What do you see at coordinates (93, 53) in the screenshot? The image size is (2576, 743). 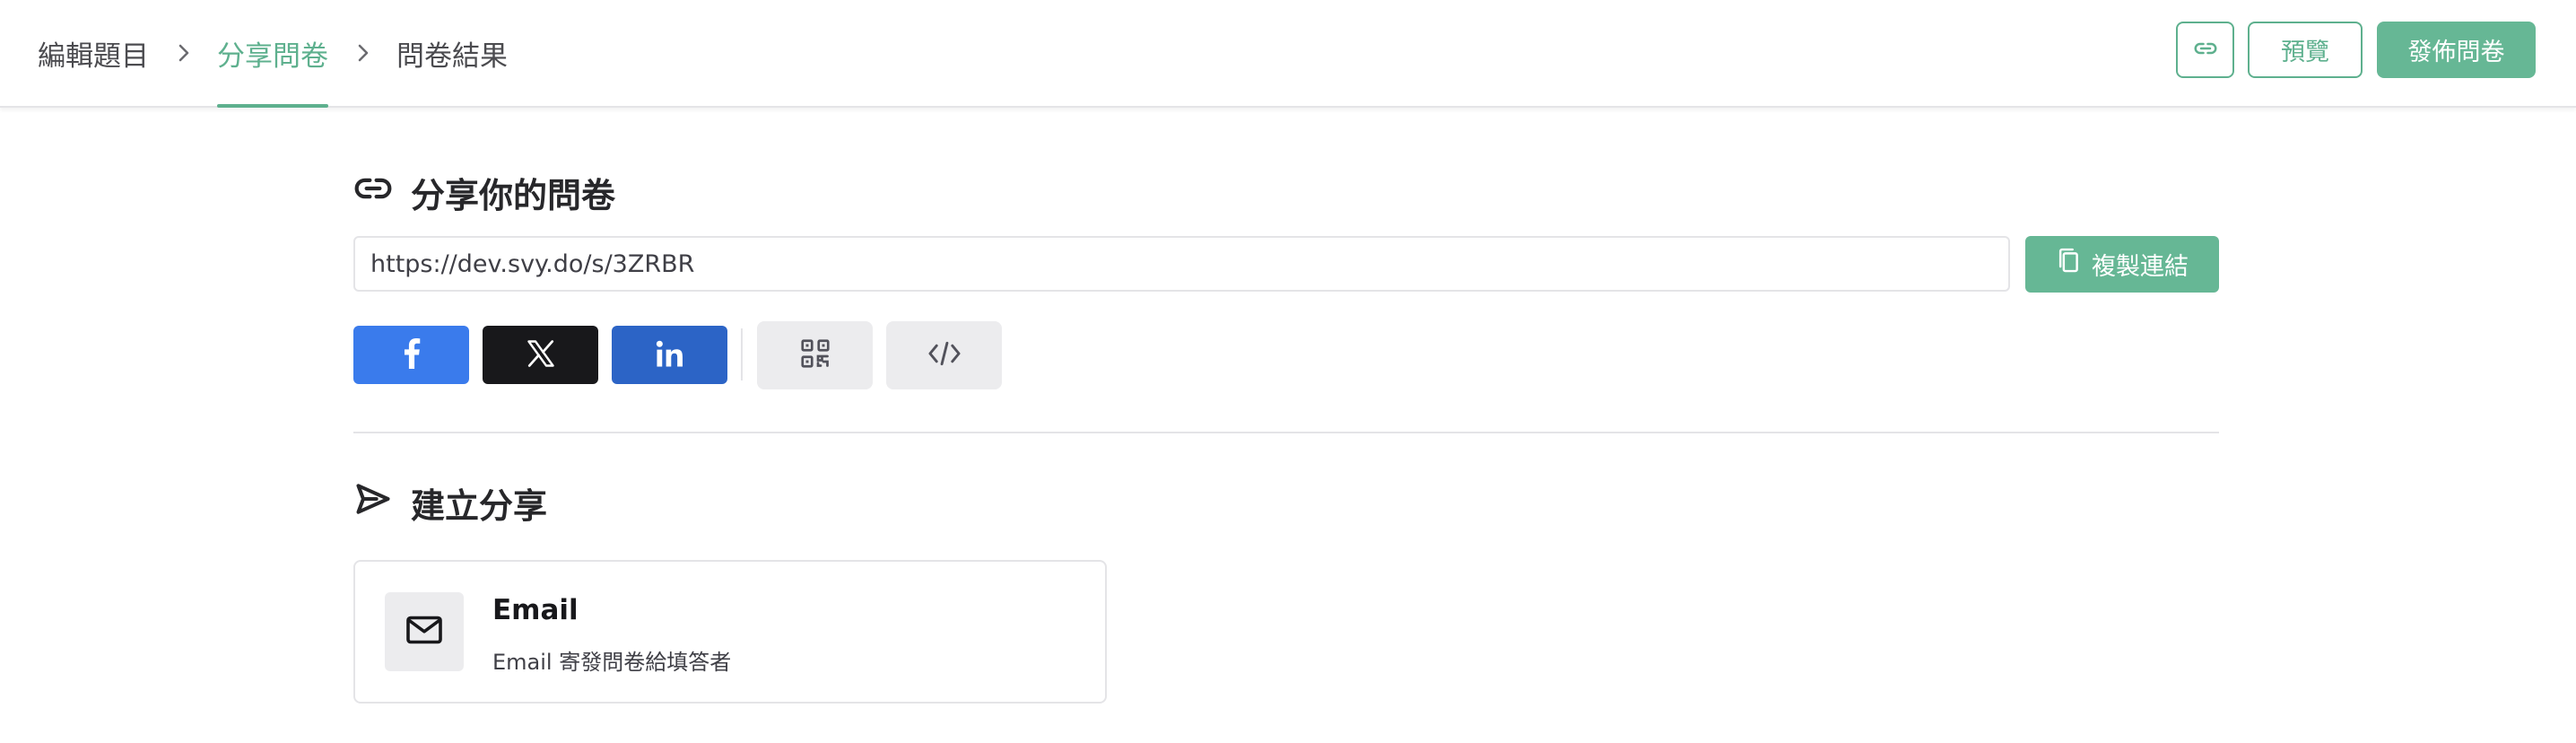 I see `breadcrumb-edit-questions: 編輯題目` at bounding box center [93, 53].